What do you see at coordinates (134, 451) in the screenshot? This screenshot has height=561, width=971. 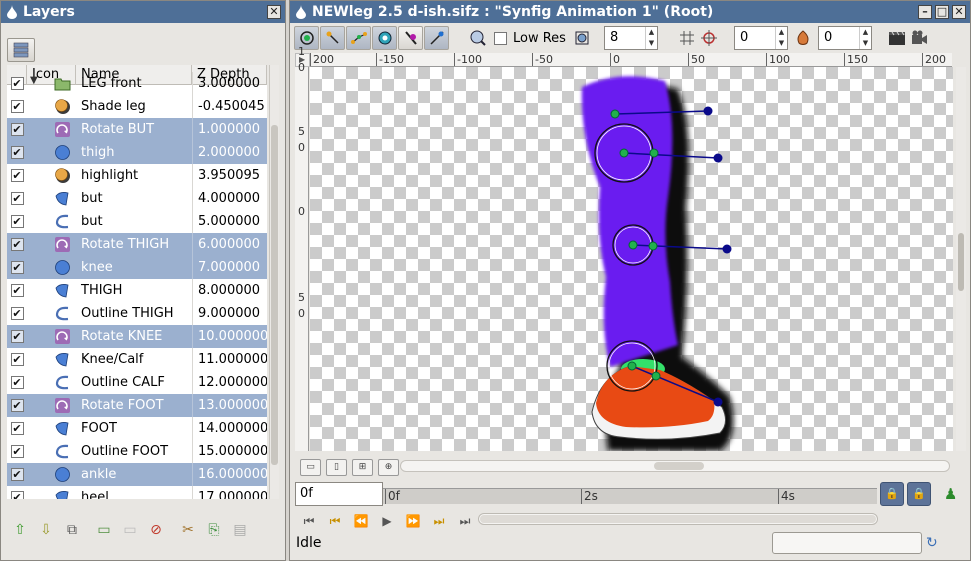 I see `layer-name: Outline FOOT` at bounding box center [134, 451].